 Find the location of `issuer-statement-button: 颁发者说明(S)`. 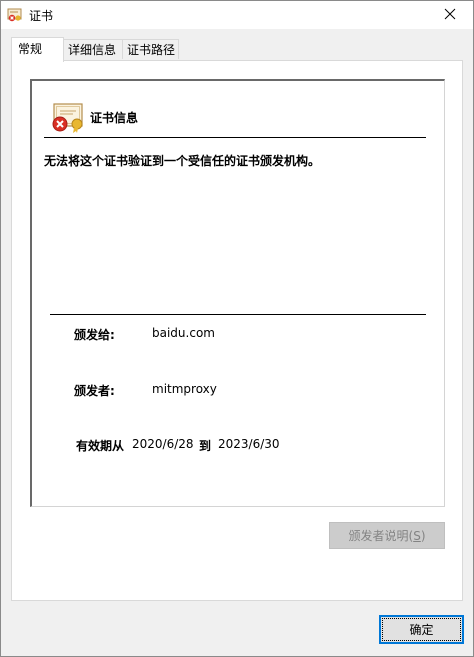

issuer-statement-button: 颁发者说明(S) is located at coordinates (387, 535).